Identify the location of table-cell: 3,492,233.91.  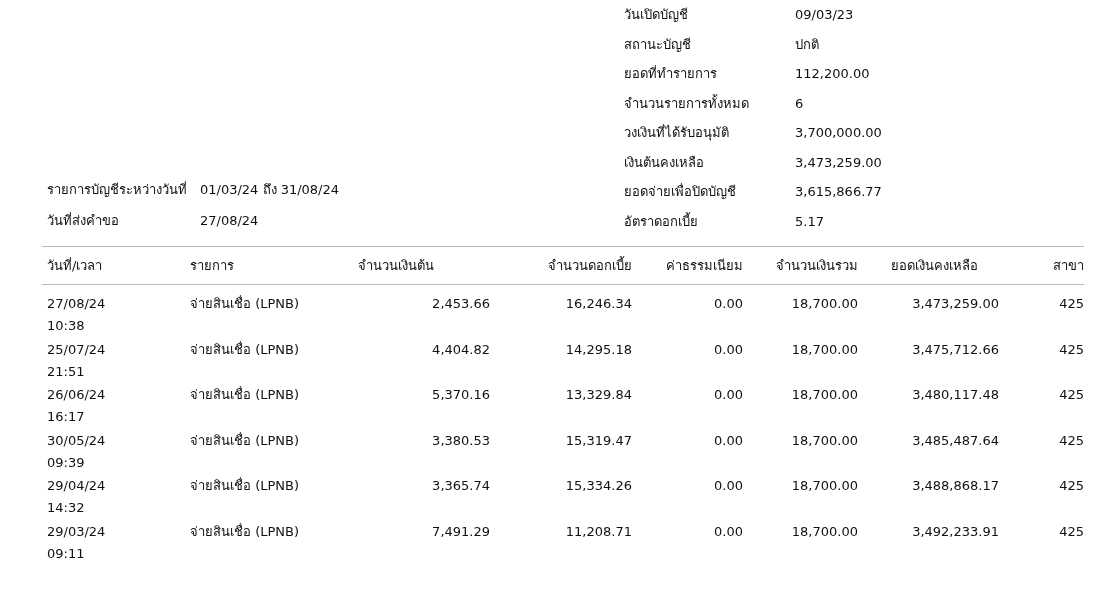
(955, 531).